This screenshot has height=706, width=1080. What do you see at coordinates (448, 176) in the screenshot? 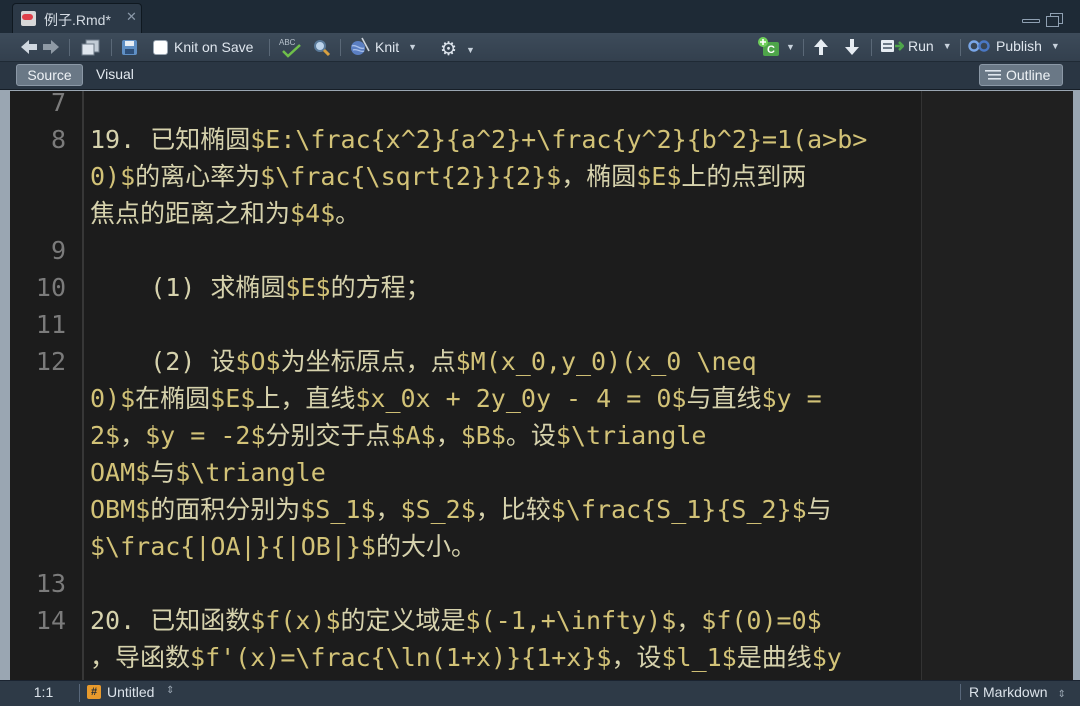
I see `code-line: 0)$的离心率为$\frac{\sqrt{2}}{2}$，椭圆$E$上的点到两` at bounding box center [448, 176].